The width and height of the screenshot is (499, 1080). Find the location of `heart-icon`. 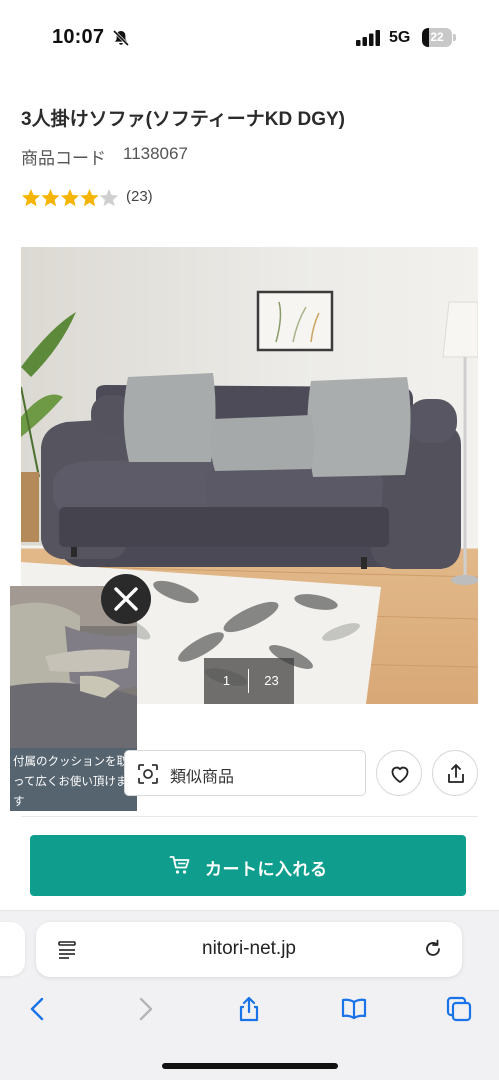

heart-icon is located at coordinates (400, 774).